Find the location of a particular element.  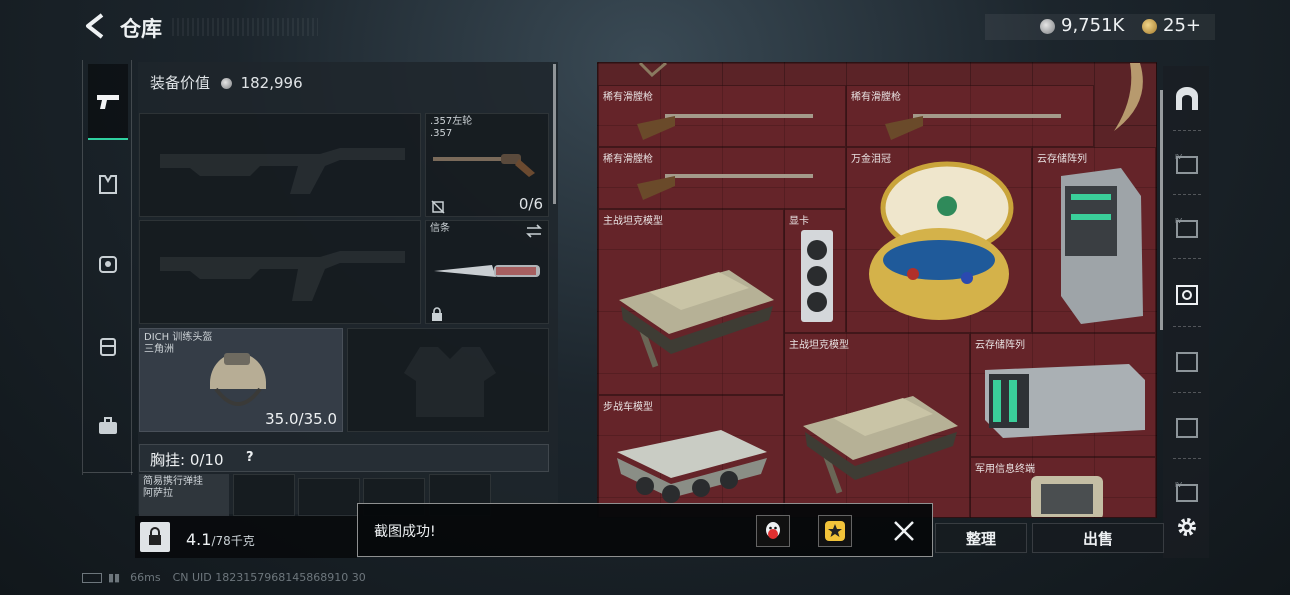

weight-max: /78千克 is located at coordinates (233, 541).